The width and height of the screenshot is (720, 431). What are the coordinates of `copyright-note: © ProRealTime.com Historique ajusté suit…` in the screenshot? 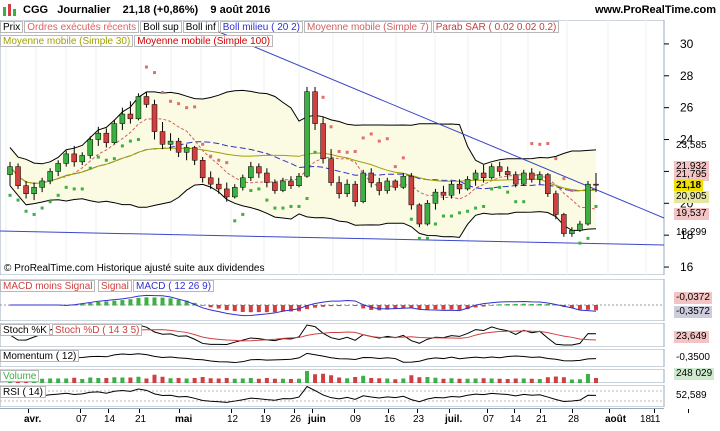 It's located at (134, 268).